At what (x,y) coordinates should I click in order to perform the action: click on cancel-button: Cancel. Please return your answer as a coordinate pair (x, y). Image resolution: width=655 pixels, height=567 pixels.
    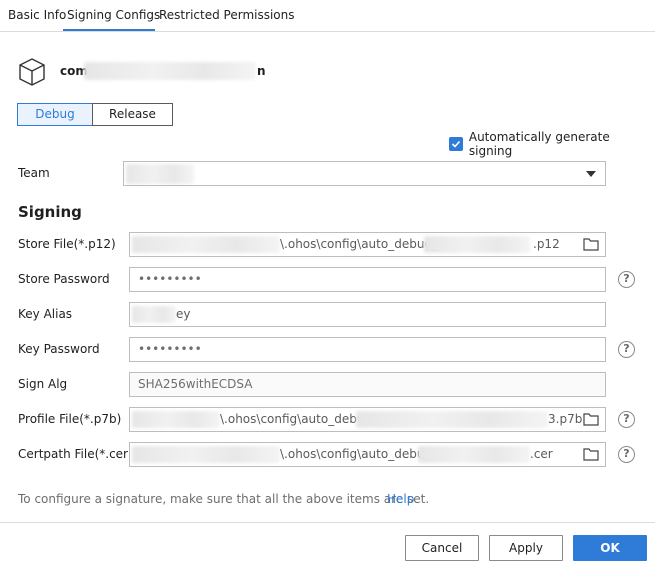
    Looking at the image, I should click on (442, 548).